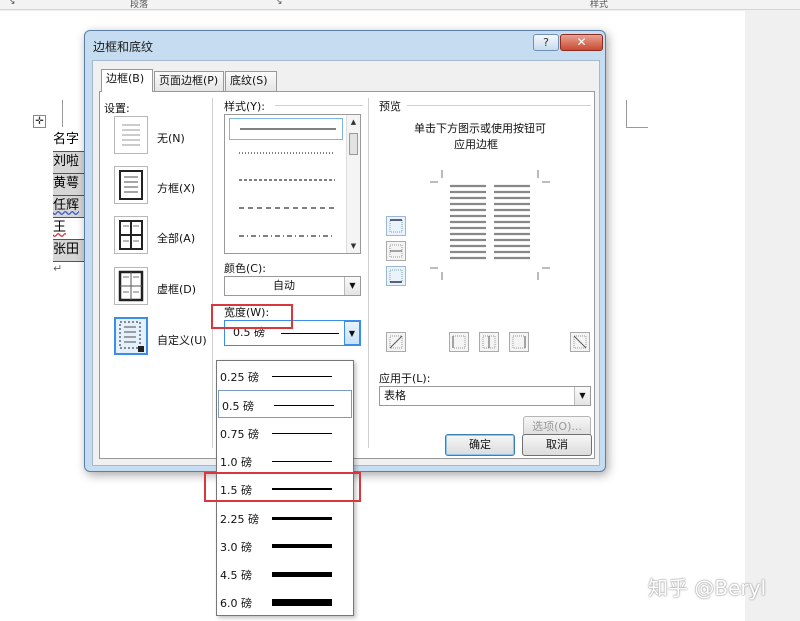  Describe the element at coordinates (390, 106) in the screenshot. I see `preview-label: 预览` at that location.